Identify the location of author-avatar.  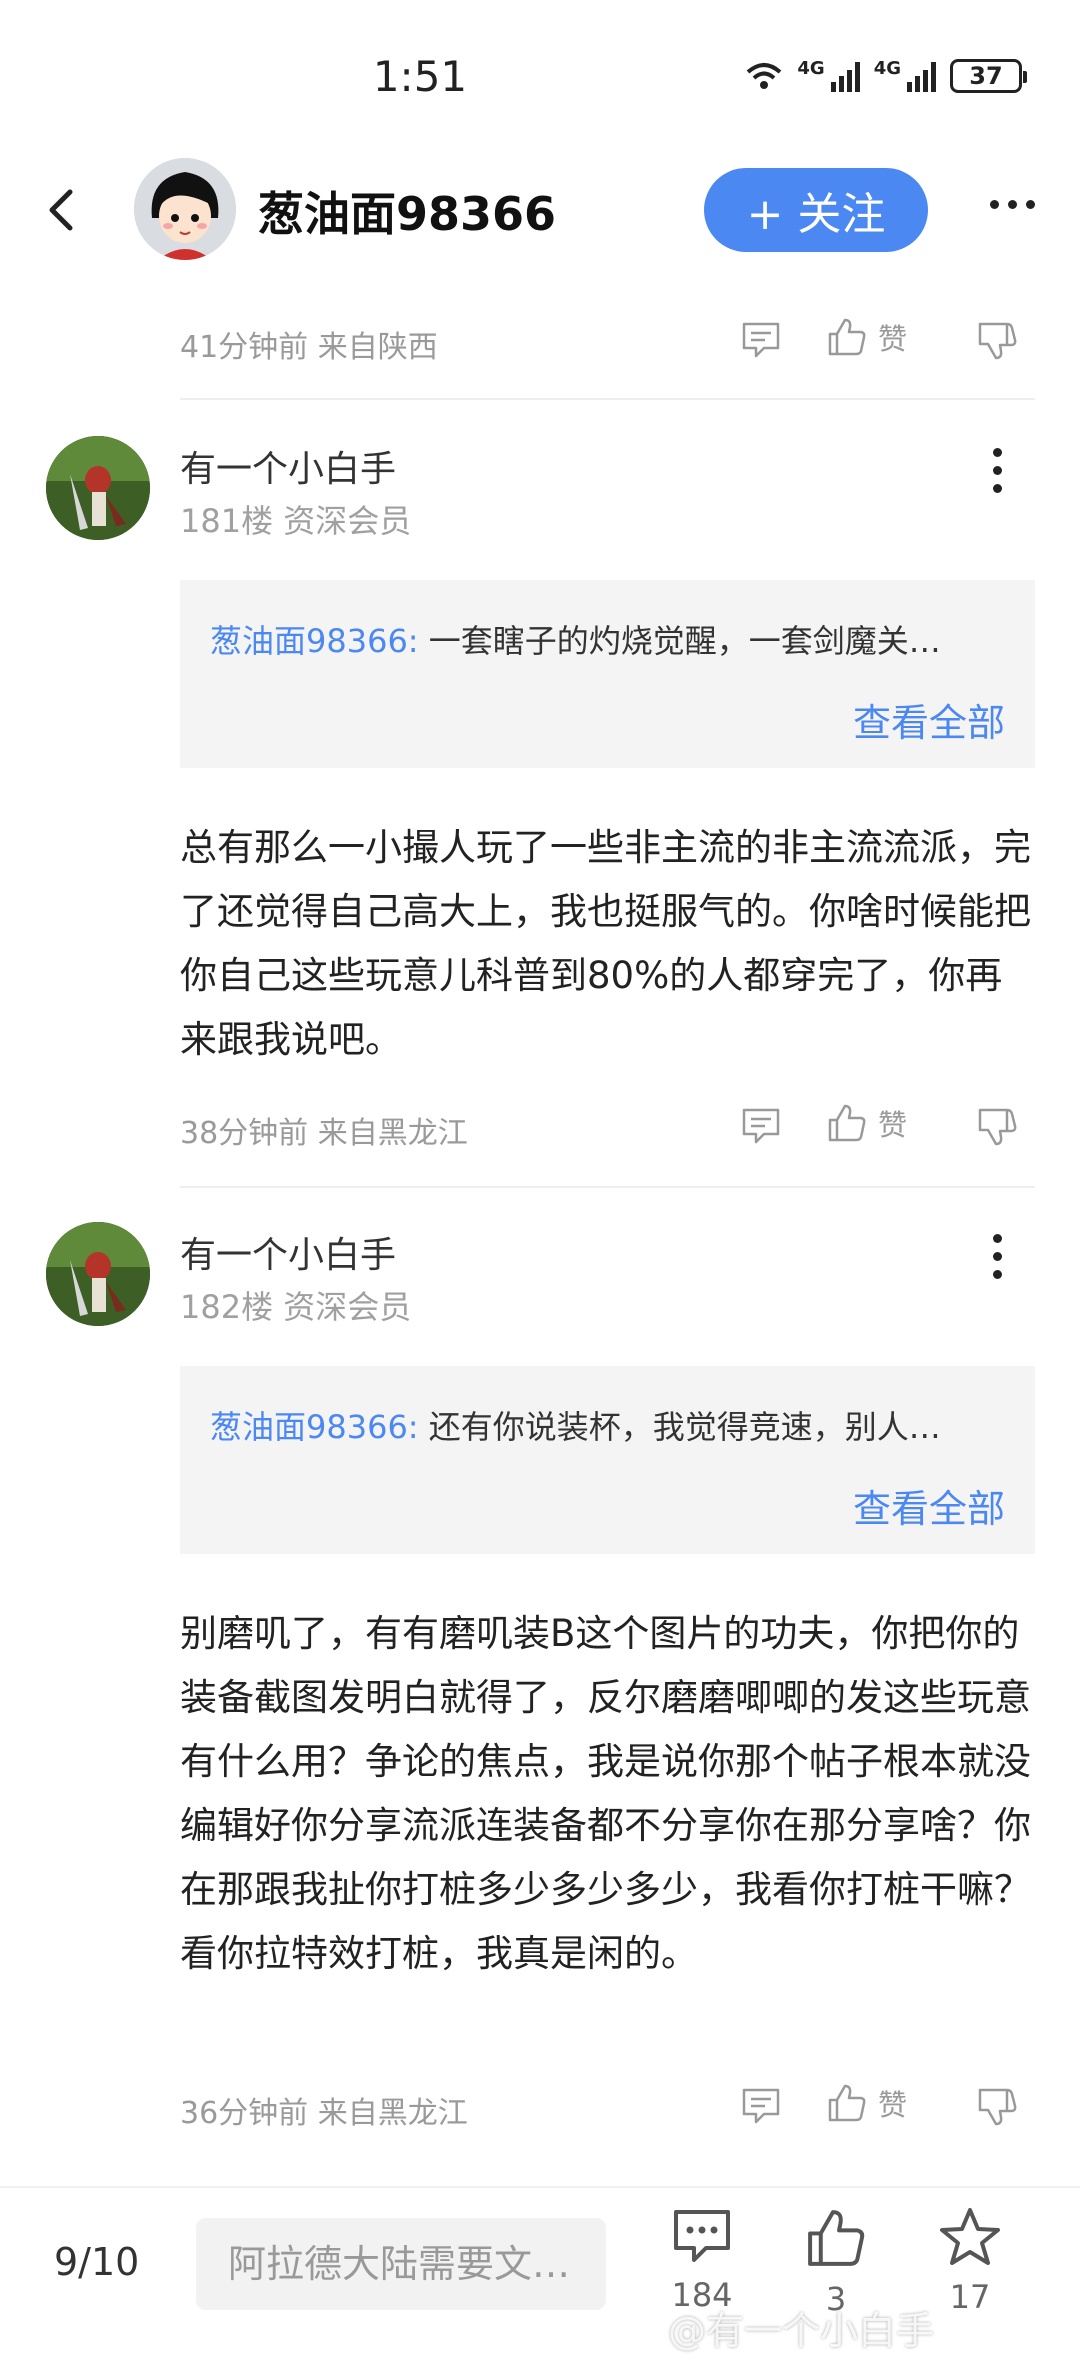
(185, 209).